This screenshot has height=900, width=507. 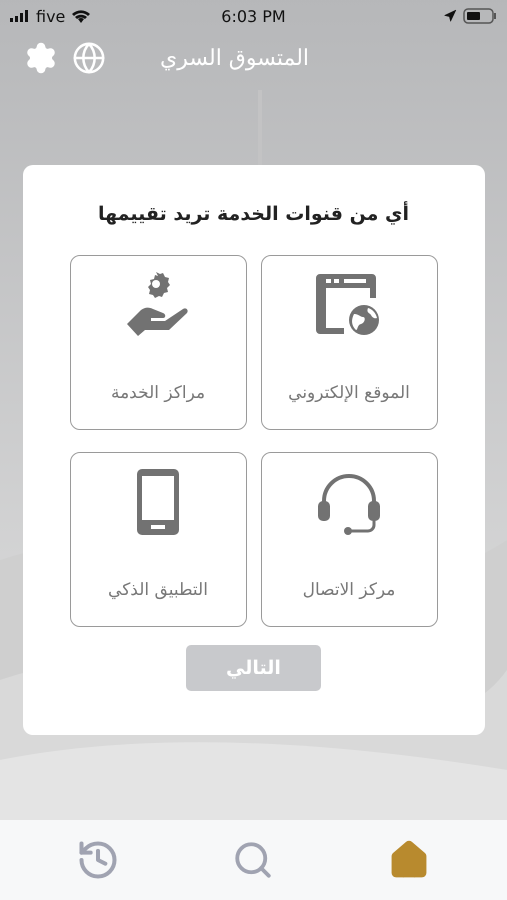 I want to click on signal-icon, so click(x=20, y=16).